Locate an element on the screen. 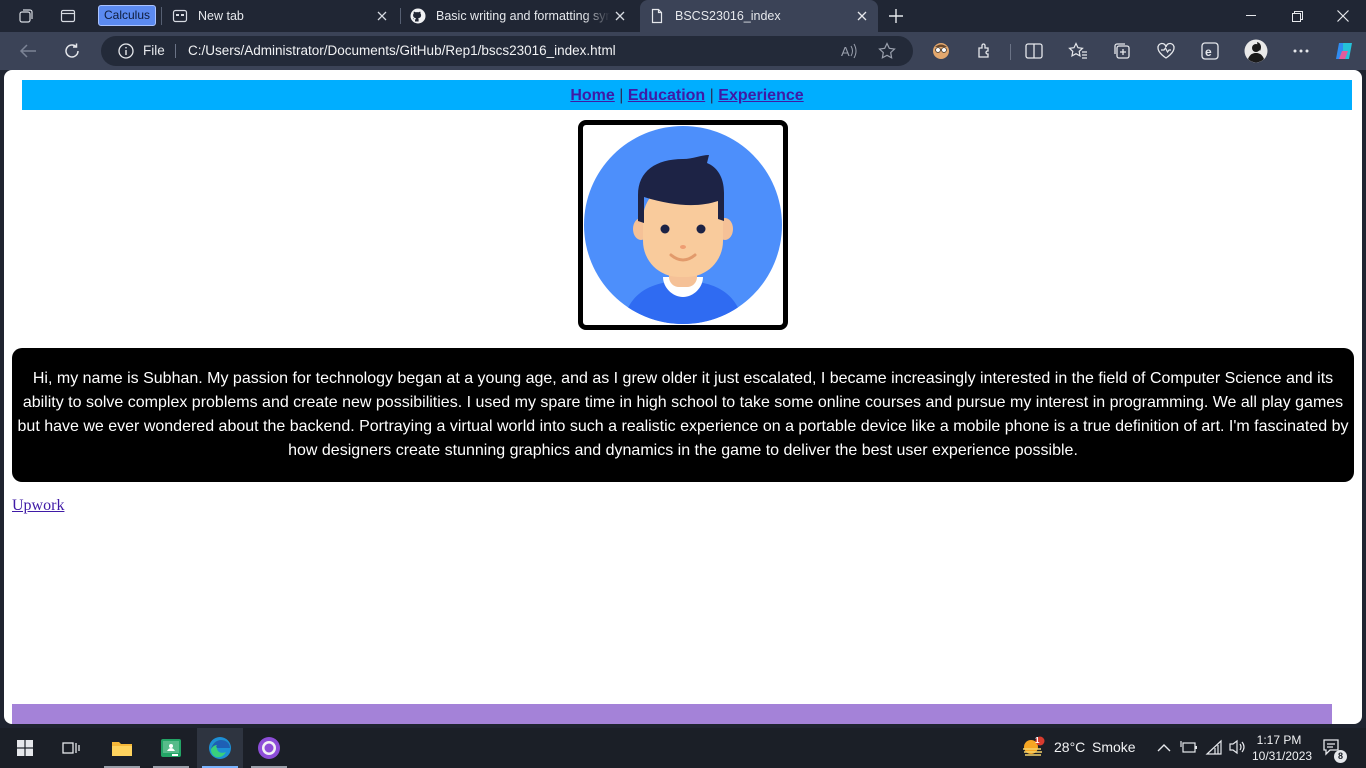  favorite-star-icon is located at coordinates (887, 51).